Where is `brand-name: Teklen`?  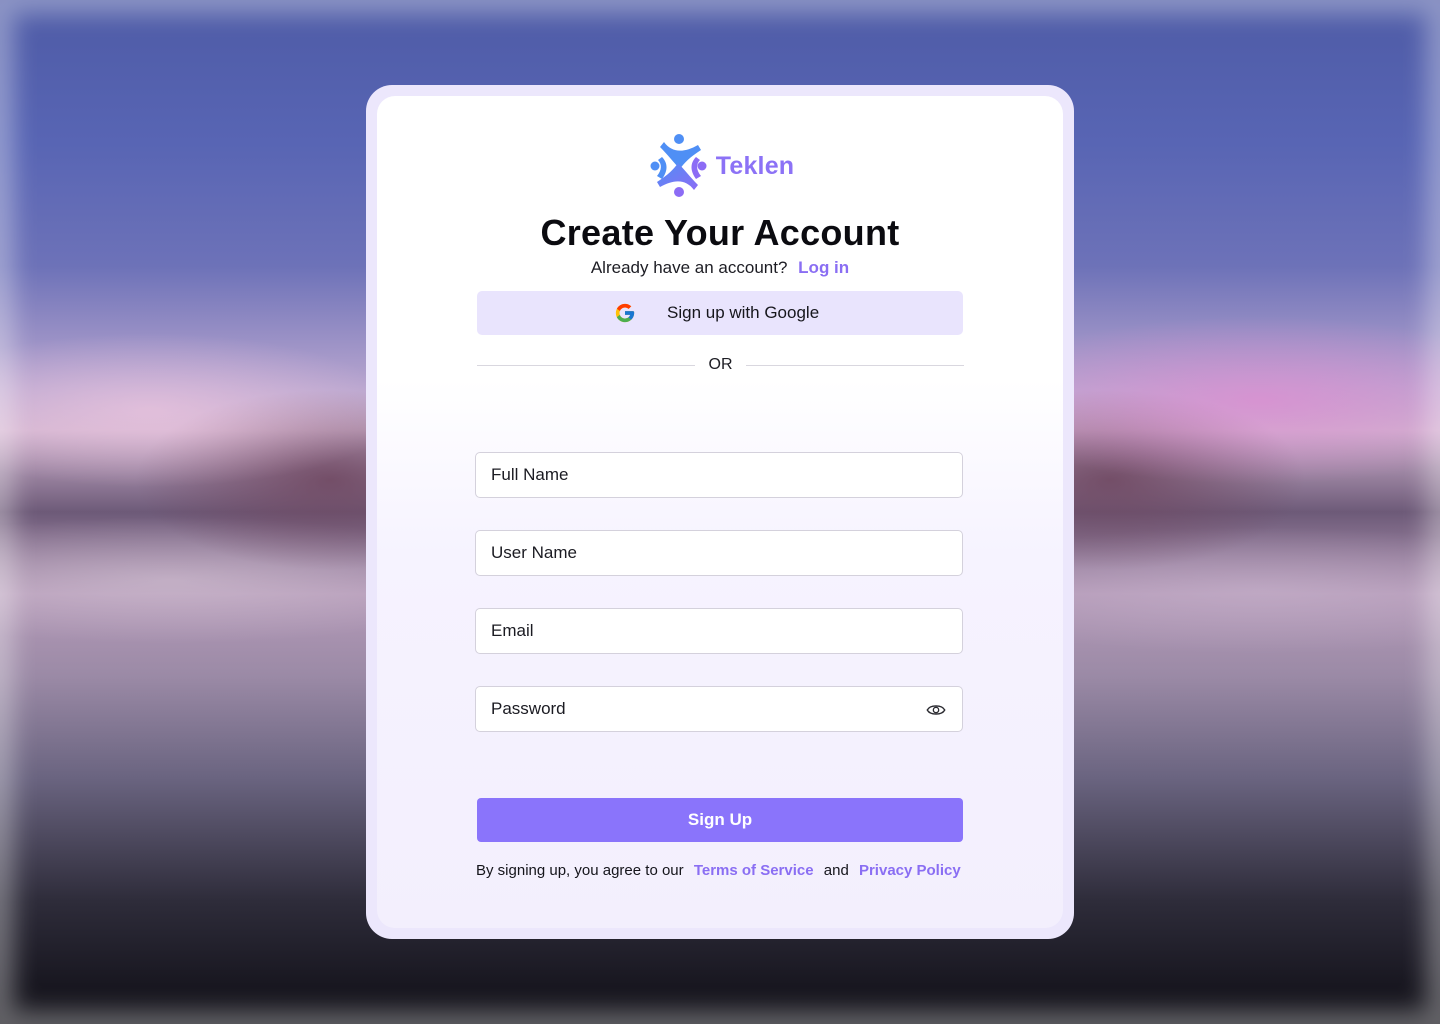 brand-name: Teklen is located at coordinates (755, 165).